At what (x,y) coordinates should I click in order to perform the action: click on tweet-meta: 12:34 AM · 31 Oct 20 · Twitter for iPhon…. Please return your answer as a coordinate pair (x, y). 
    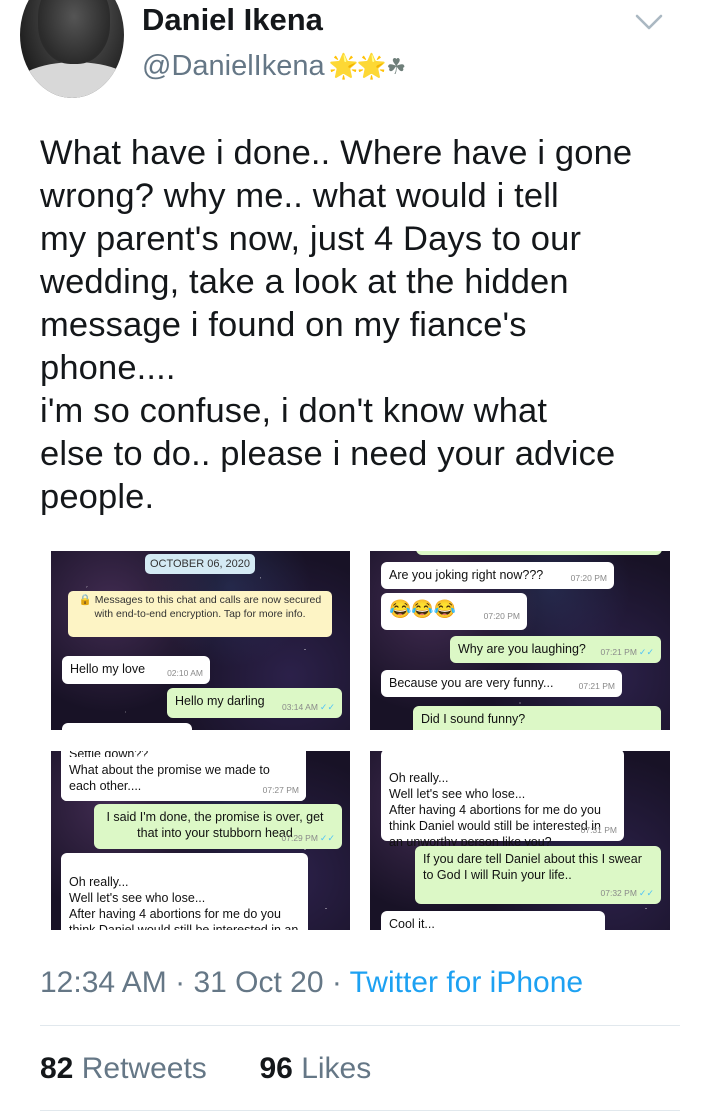
    Looking at the image, I should click on (311, 983).